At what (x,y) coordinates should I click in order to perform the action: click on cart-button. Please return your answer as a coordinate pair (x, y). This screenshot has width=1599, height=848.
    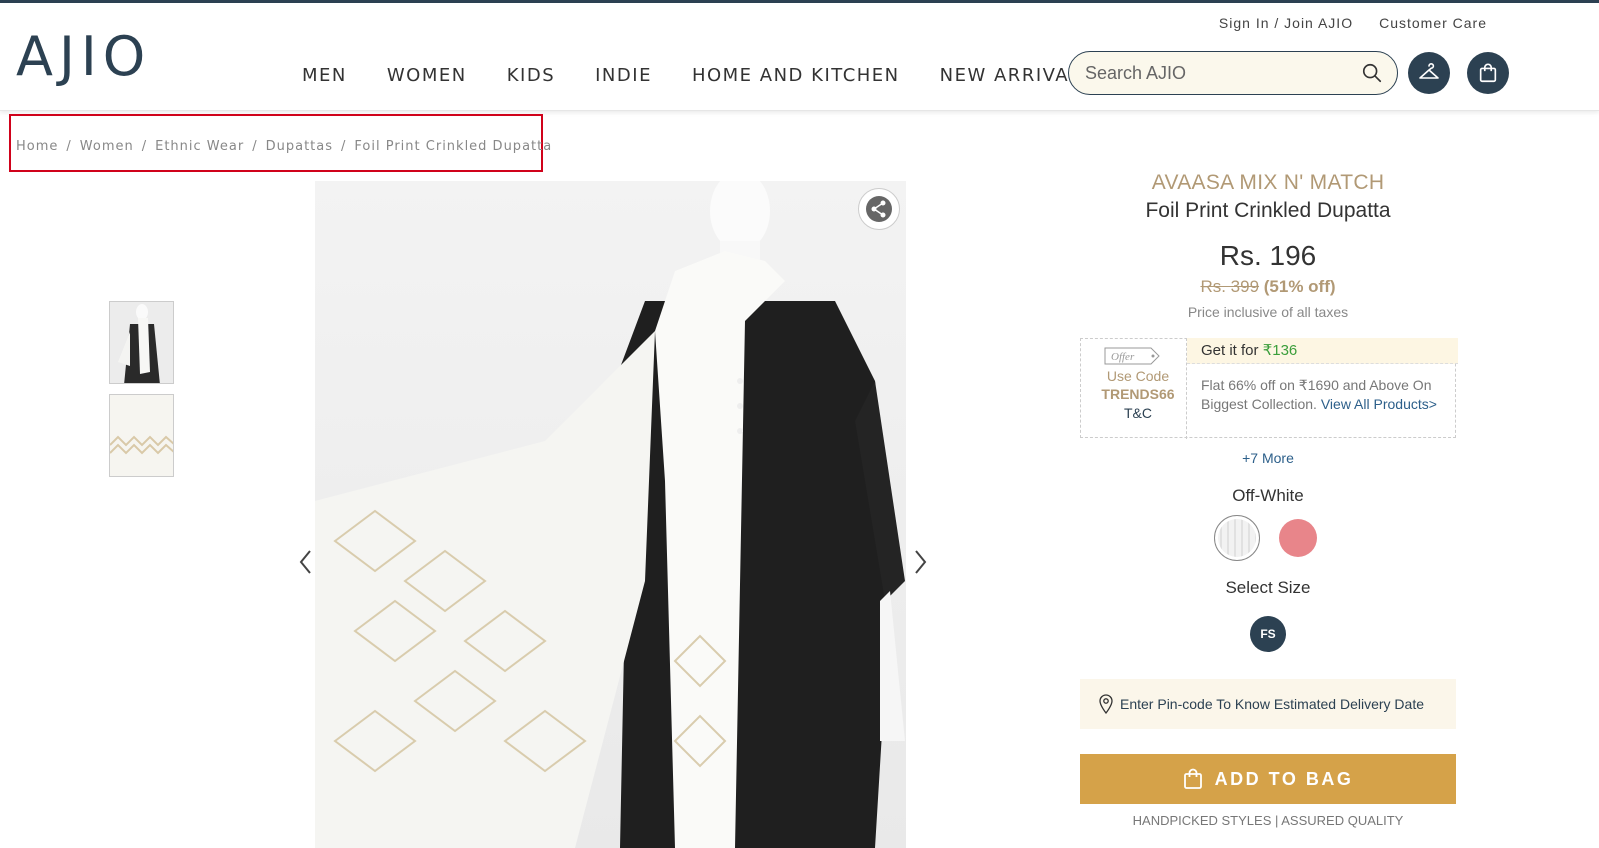
    Looking at the image, I should click on (1488, 73).